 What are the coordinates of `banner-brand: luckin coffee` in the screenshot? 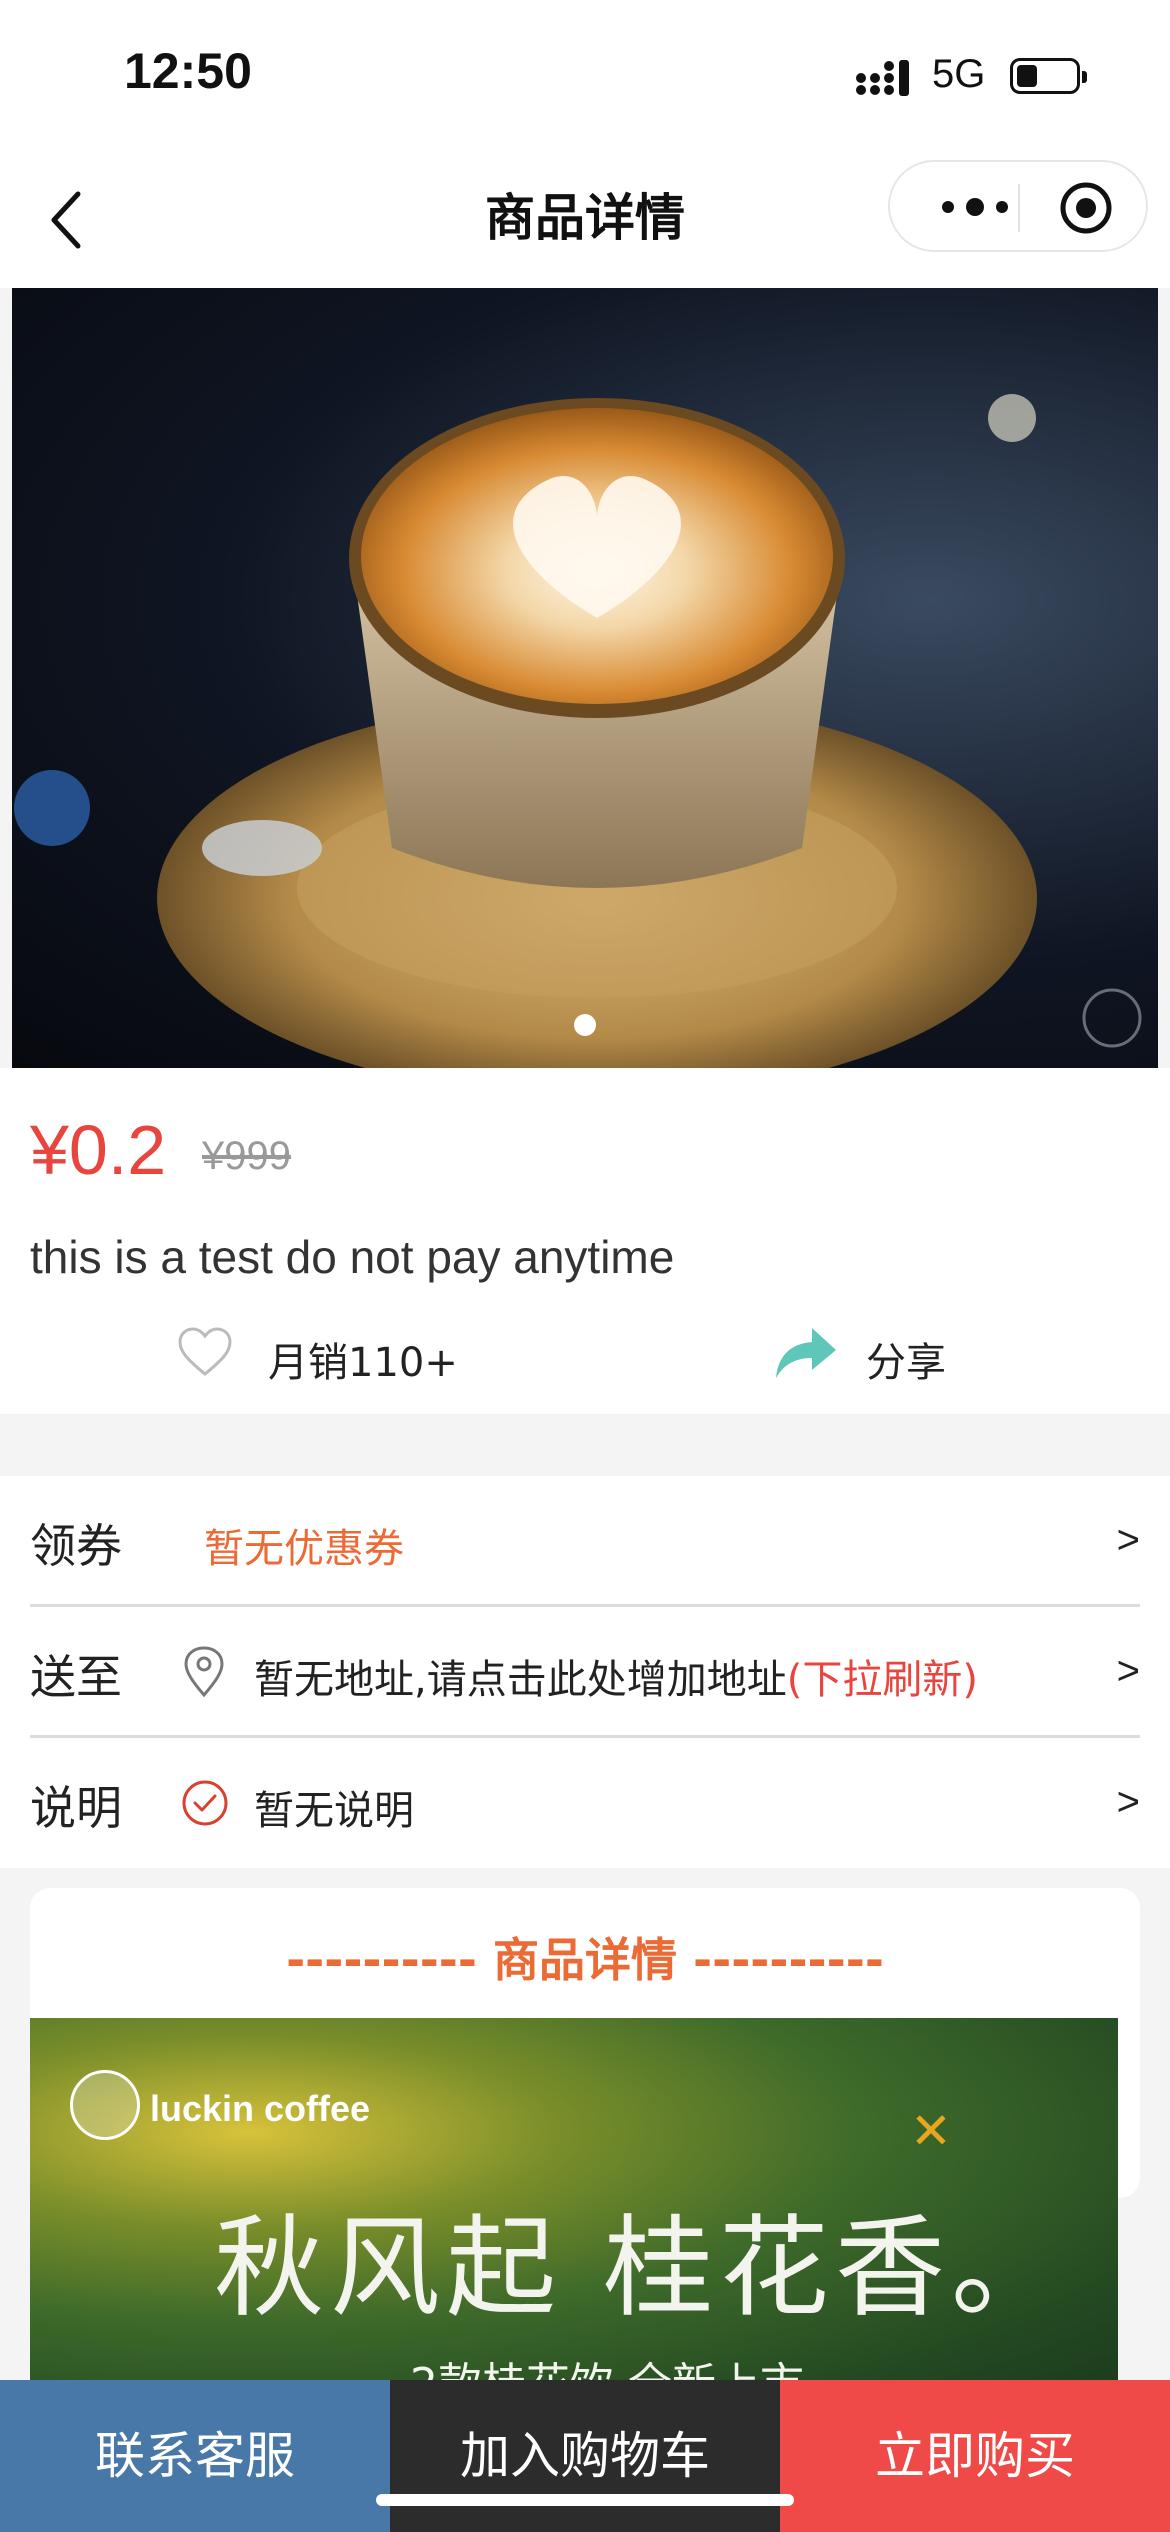 It's located at (260, 2108).